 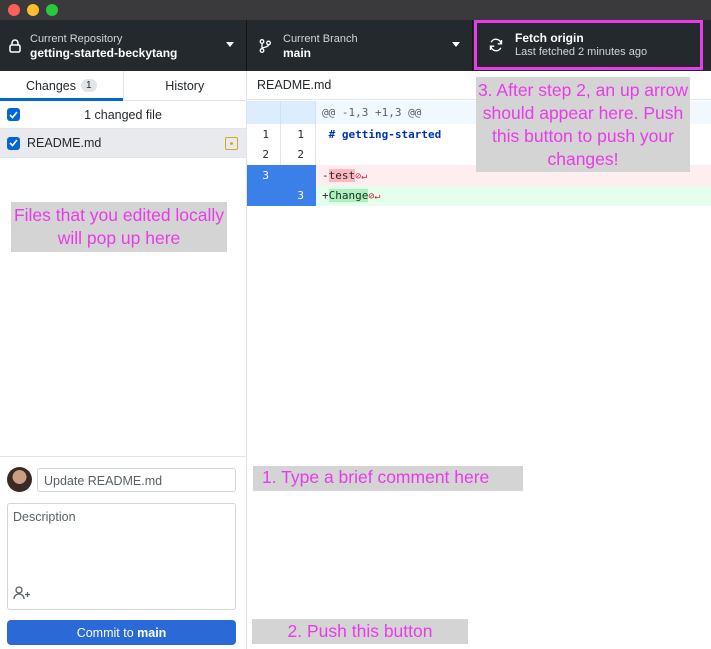 I want to click on zoom-window-button, so click(x=52, y=10).